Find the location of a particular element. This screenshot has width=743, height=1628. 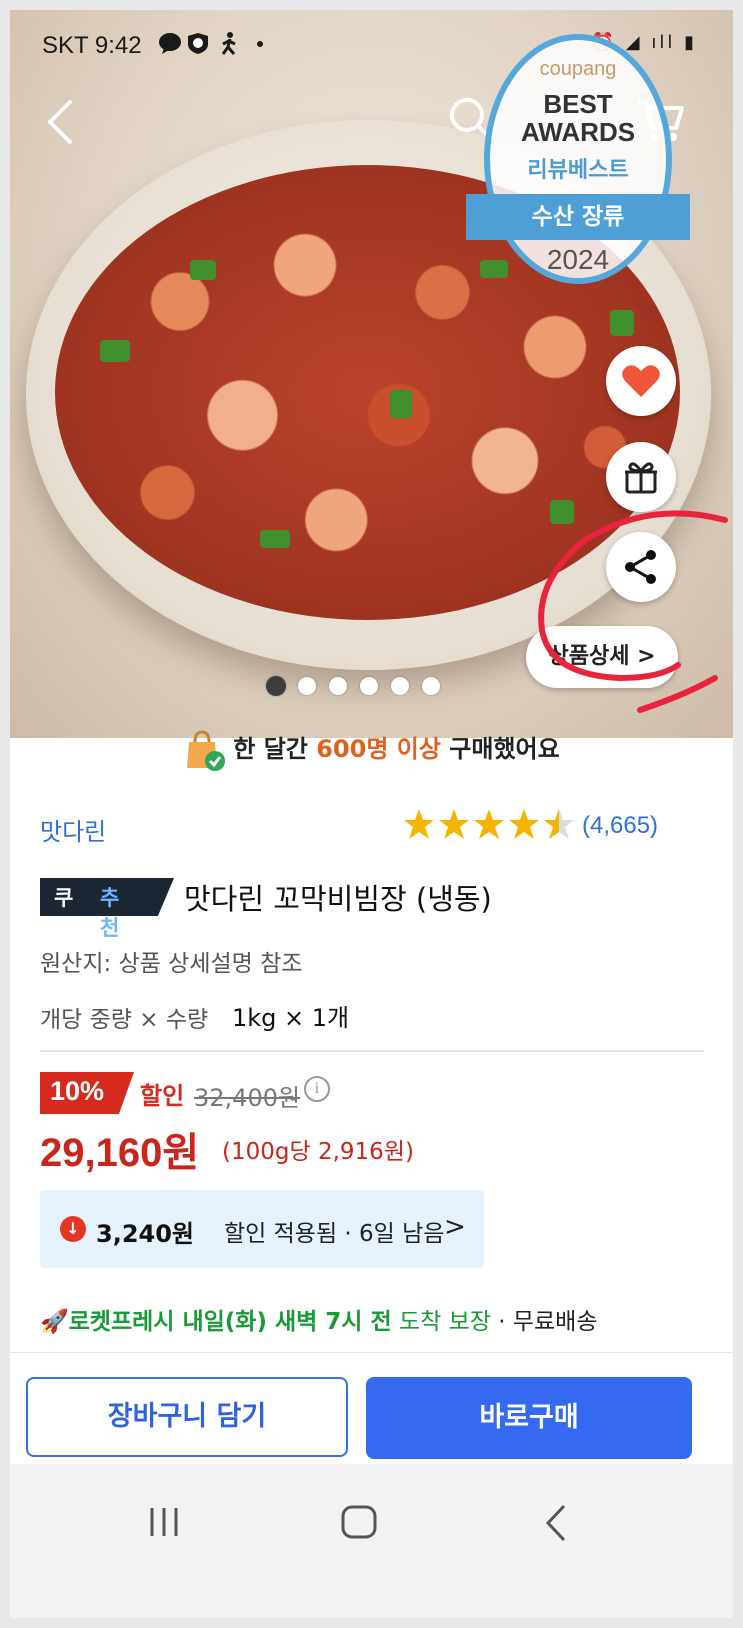

discount-rate: 10% is located at coordinates (77, 1091).